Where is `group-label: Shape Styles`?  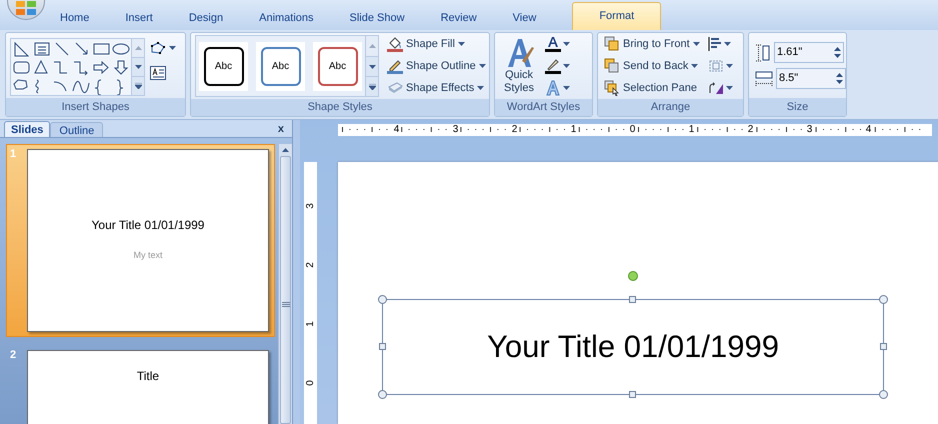 group-label: Shape Styles is located at coordinates (340, 108).